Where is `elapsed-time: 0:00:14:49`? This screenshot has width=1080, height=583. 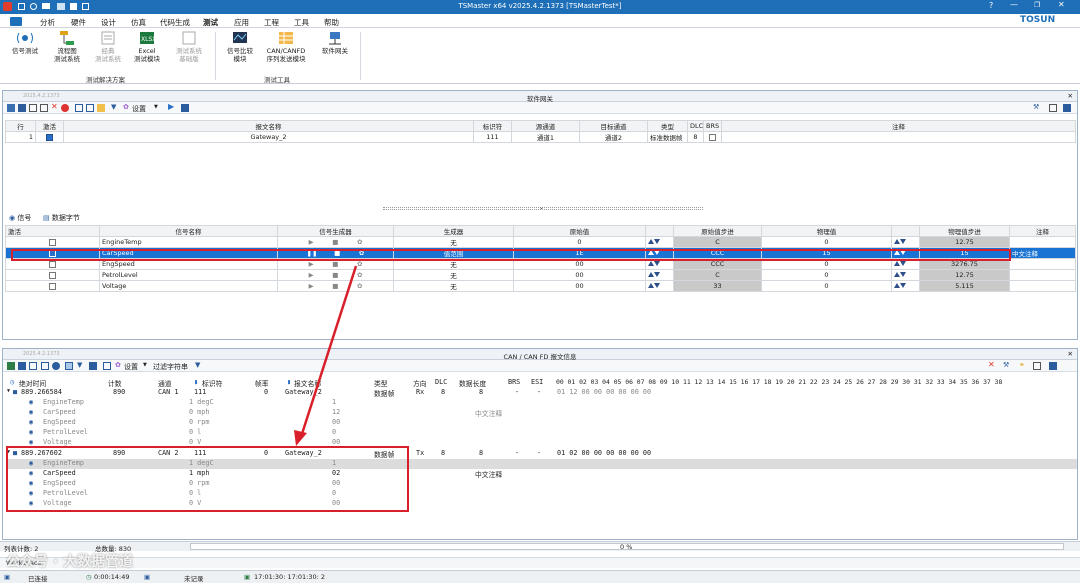
elapsed-time: 0:00:14:49 is located at coordinates (112, 577).